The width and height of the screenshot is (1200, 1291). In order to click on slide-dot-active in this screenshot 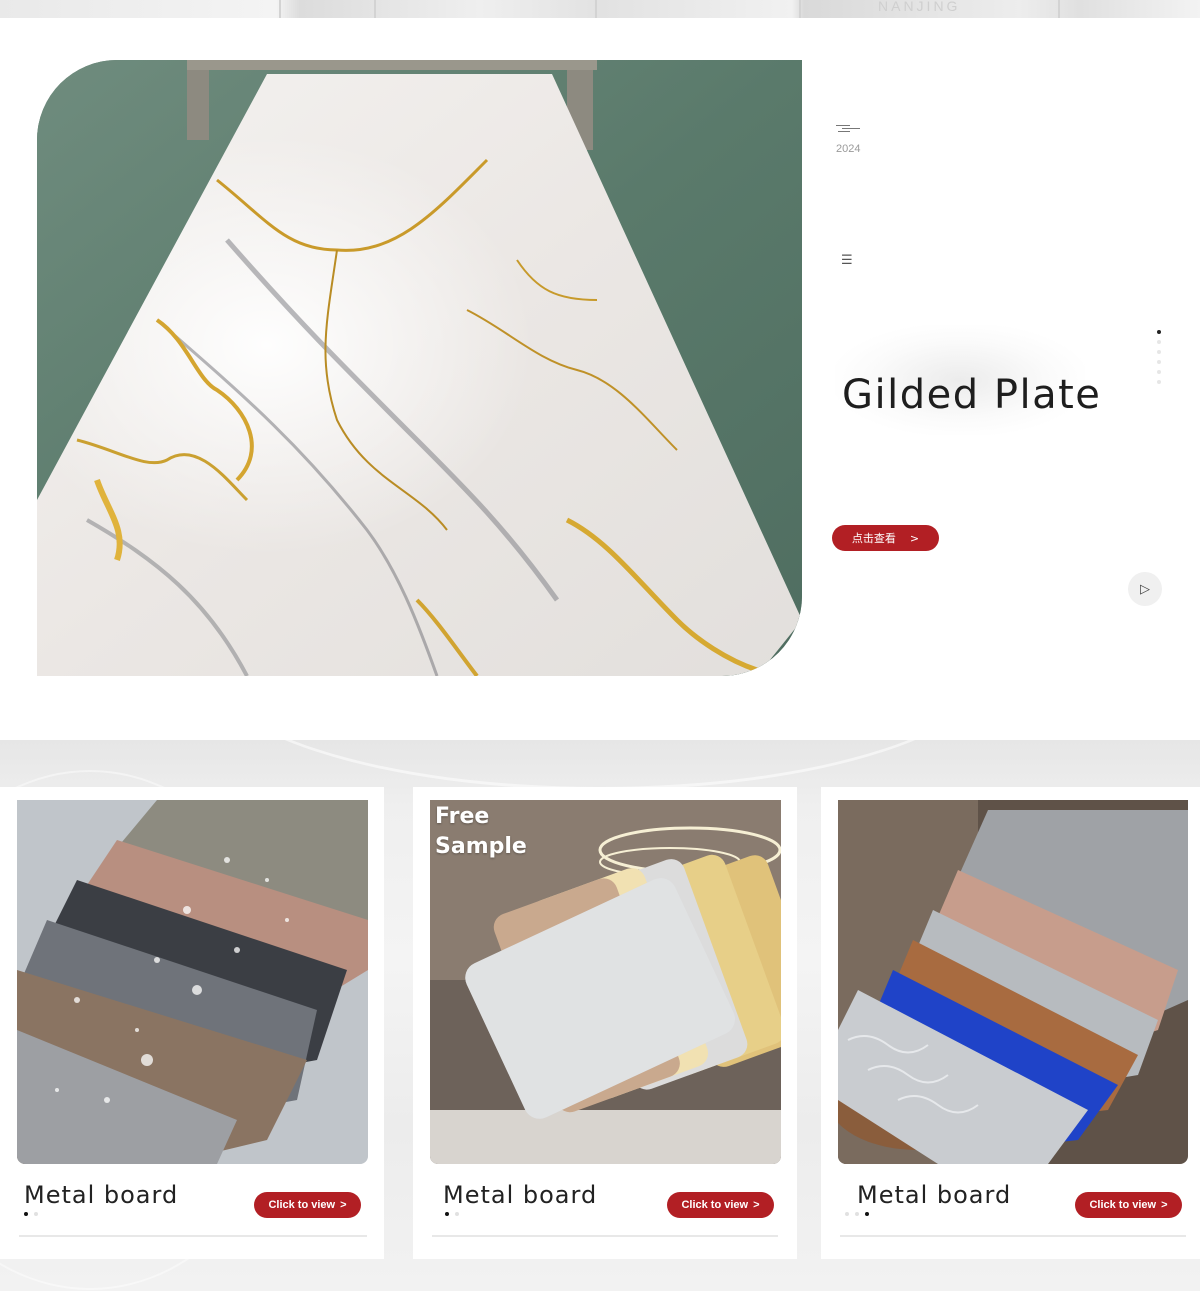, I will do `click(1159, 332)`.